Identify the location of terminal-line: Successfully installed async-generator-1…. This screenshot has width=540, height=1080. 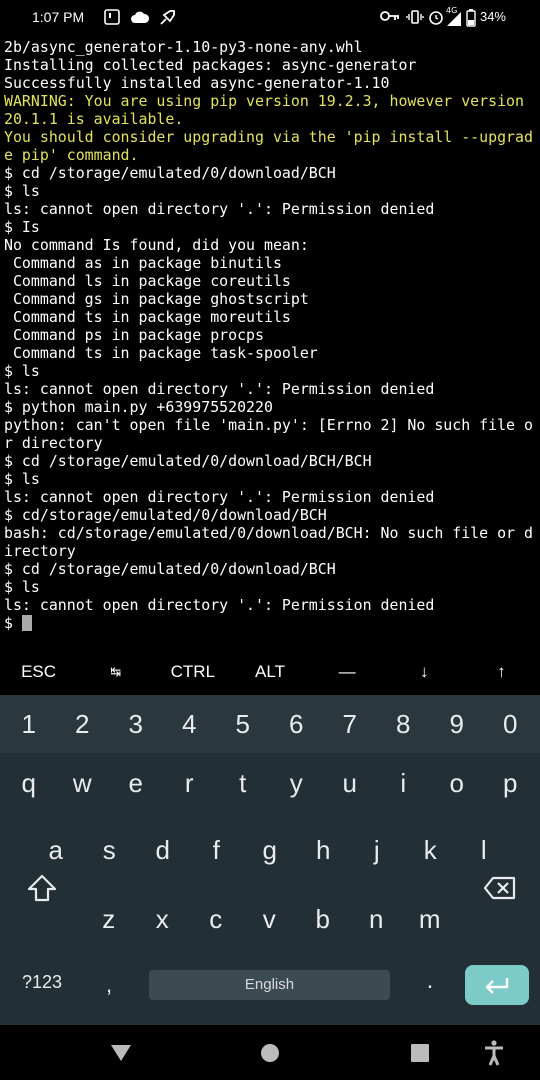
(197, 83).